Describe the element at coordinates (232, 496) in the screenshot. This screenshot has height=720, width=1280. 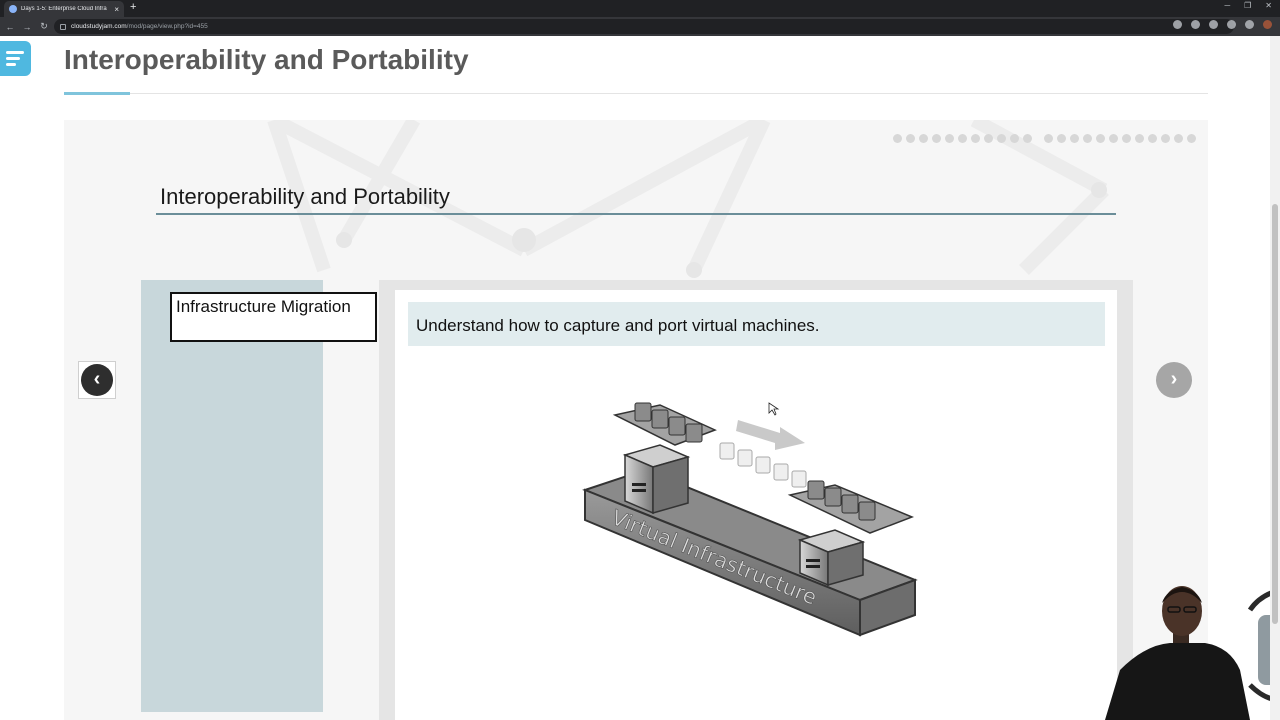
I see `topic-sidebar` at that location.